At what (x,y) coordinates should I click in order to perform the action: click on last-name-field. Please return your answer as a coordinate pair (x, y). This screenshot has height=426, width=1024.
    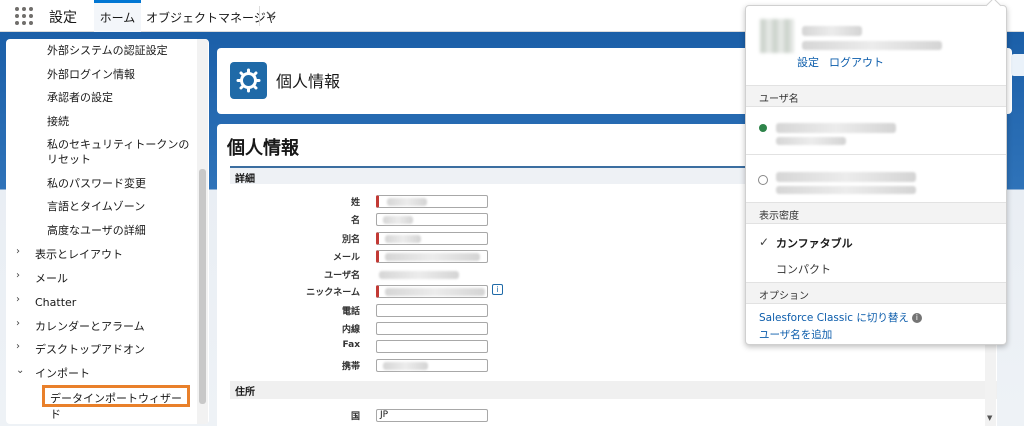
    Looking at the image, I should click on (432, 201).